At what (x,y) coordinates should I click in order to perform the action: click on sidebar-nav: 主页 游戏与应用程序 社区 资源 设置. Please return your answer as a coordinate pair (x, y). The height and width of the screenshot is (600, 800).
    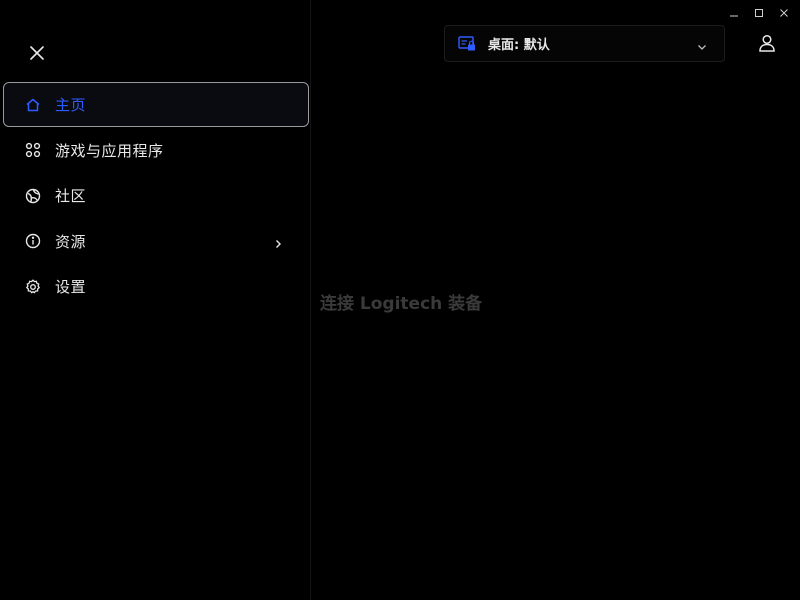
    Looking at the image, I should click on (156, 196).